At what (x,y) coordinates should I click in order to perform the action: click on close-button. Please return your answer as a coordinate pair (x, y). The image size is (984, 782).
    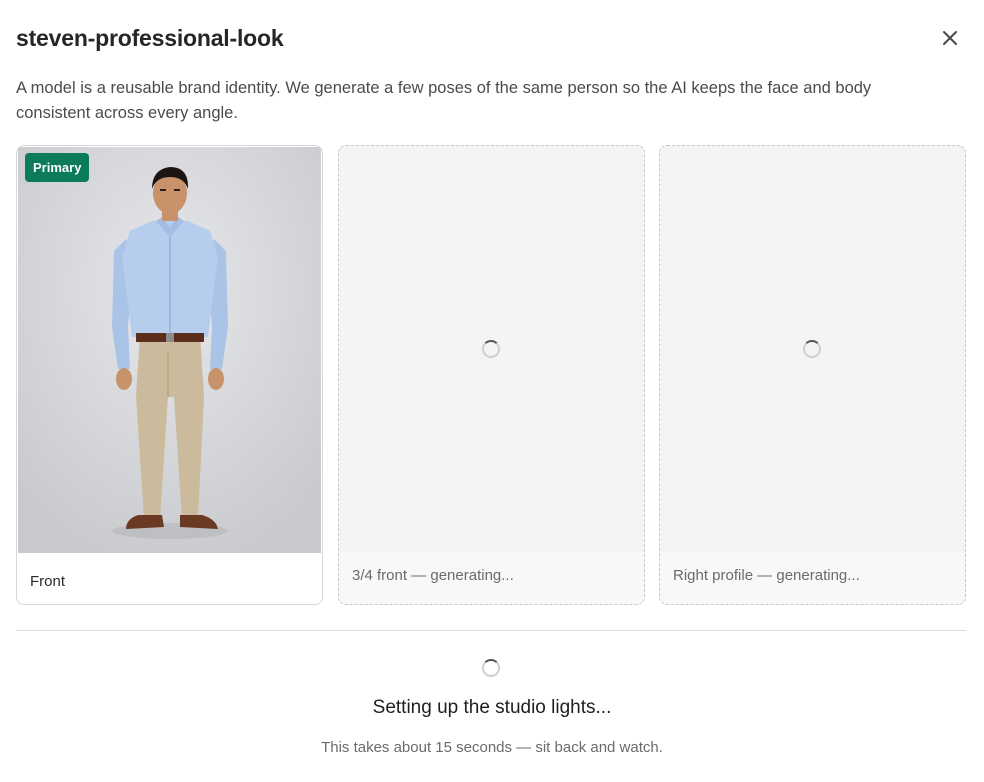
    Looking at the image, I should click on (950, 38).